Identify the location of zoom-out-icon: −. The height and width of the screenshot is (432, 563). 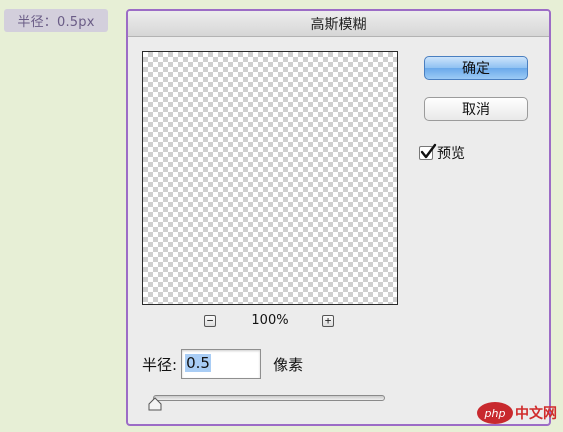
(210, 320).